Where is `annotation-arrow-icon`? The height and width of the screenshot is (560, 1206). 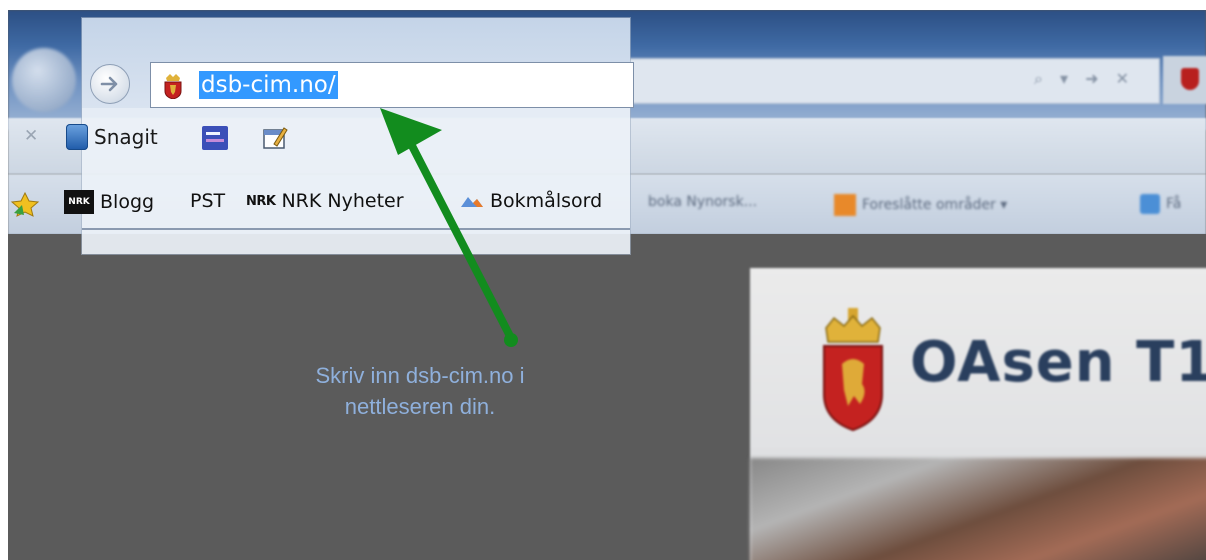 annotation-arrow-icon is located at coordinates (449, 227).